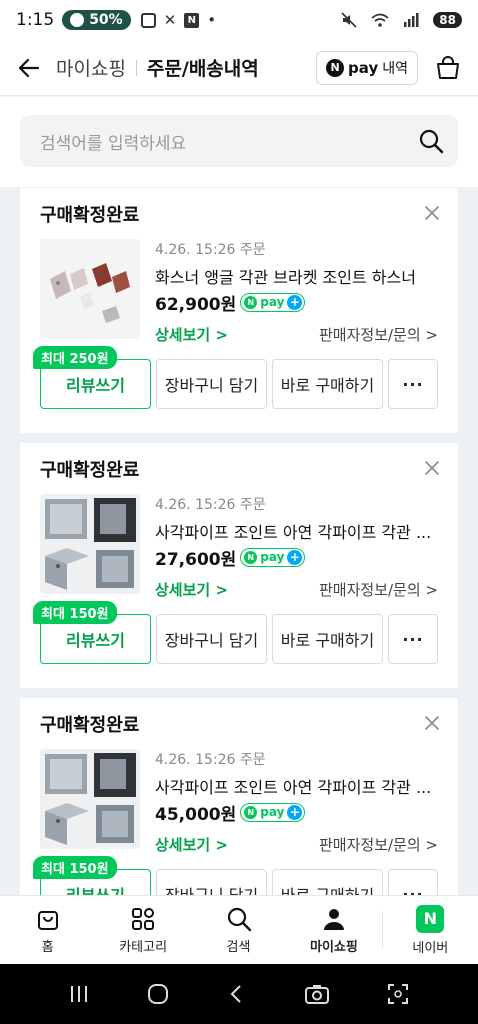 The height and width of the screenshot is (1024, 478). Describe the element at coordinates (196, 814) in the screenshot. I see `product-price: 45,000원` at that location.